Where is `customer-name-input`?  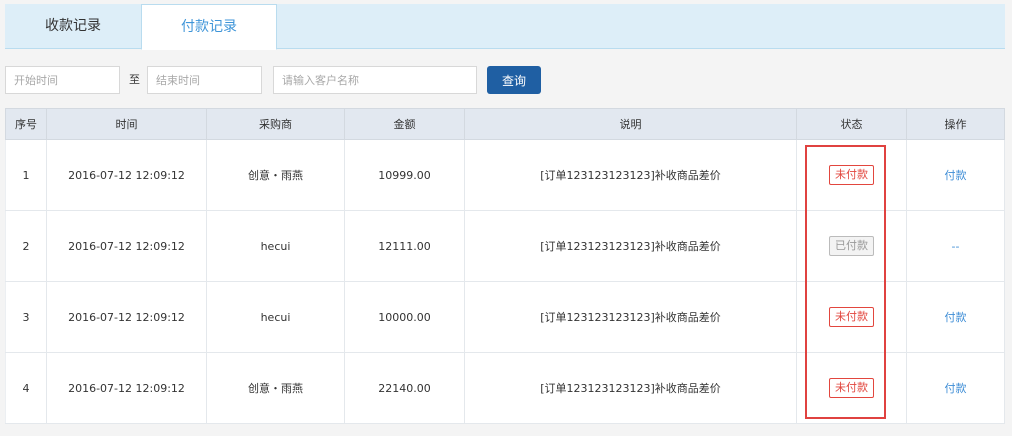
customer-name-input is located at coordinates (375, 80).